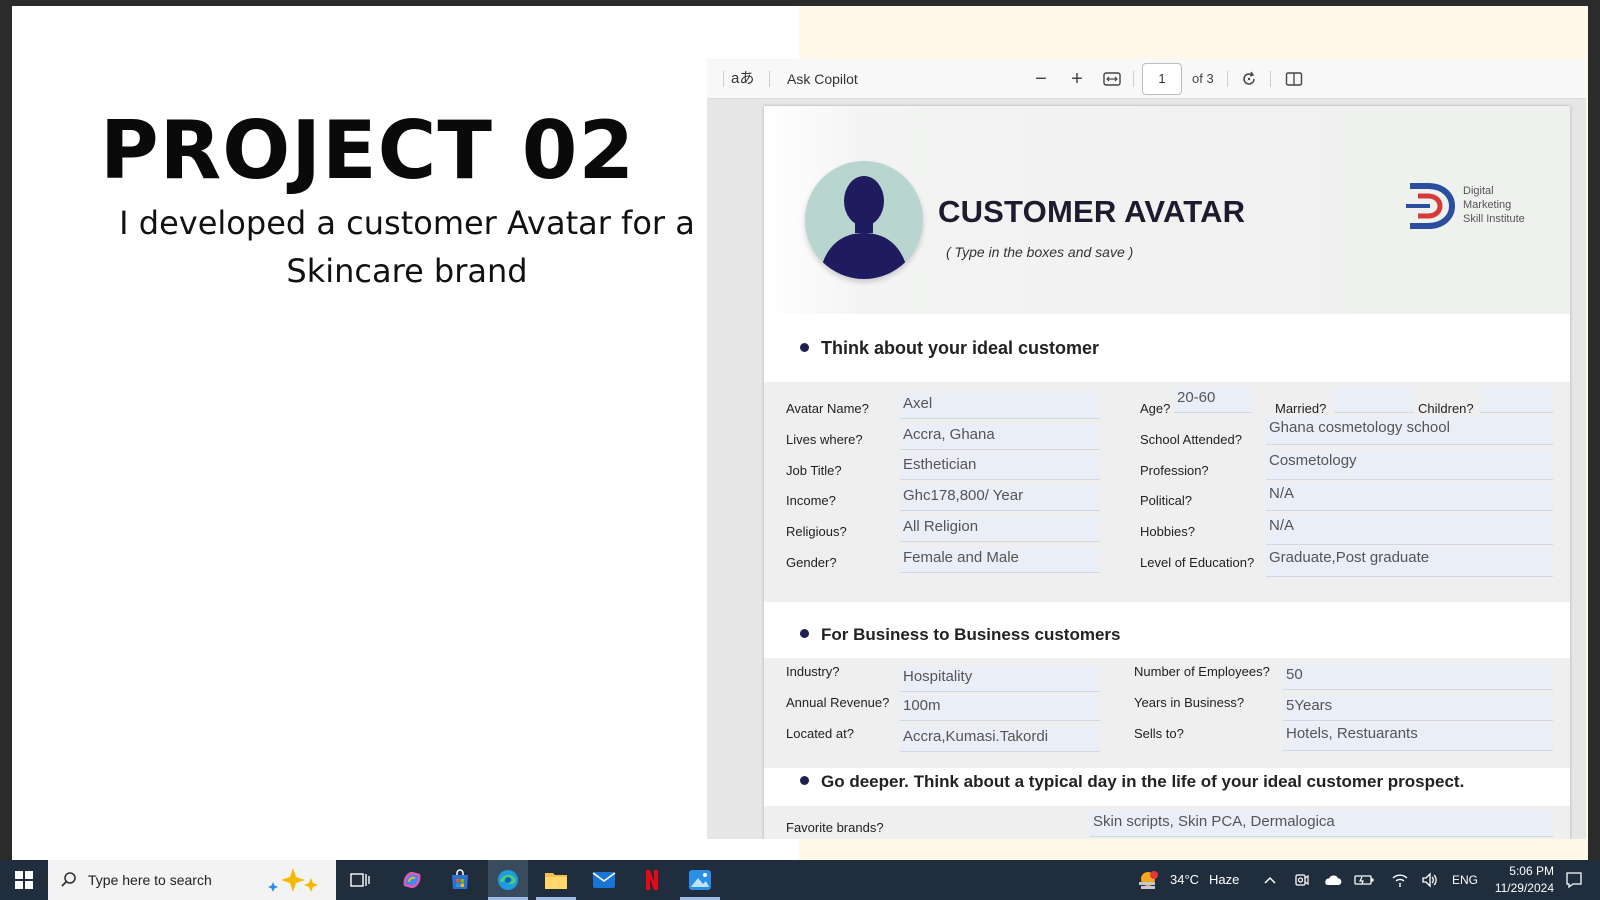 This screenshot has height=900, width=1600. What do you see at coordinates (1270, 880) in the screenshot?
I see `chevron-up-icon` at bounding box center [1270, 880].